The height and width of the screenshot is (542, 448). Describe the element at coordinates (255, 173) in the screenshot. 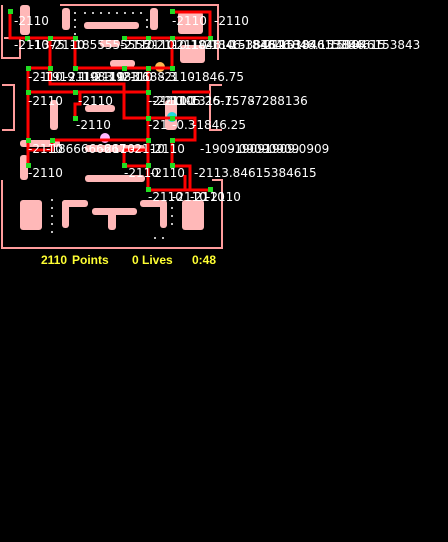

I see `overlay-value-label: -2113.84615384615` at that location.